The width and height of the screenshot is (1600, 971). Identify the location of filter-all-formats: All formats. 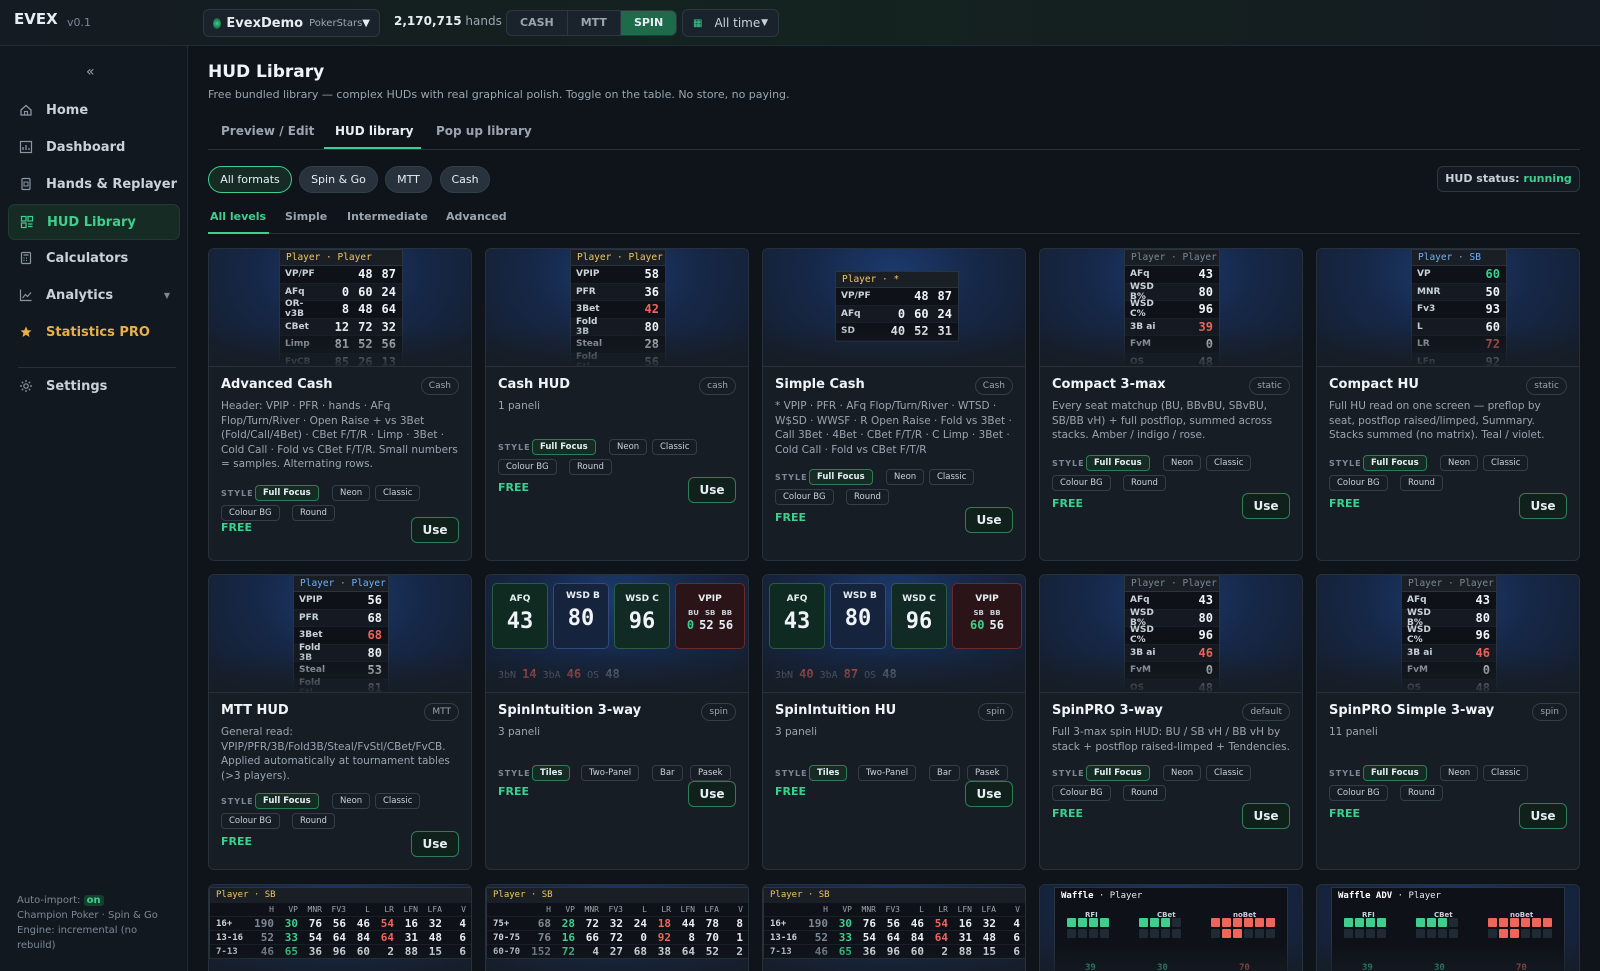
(250, 179).